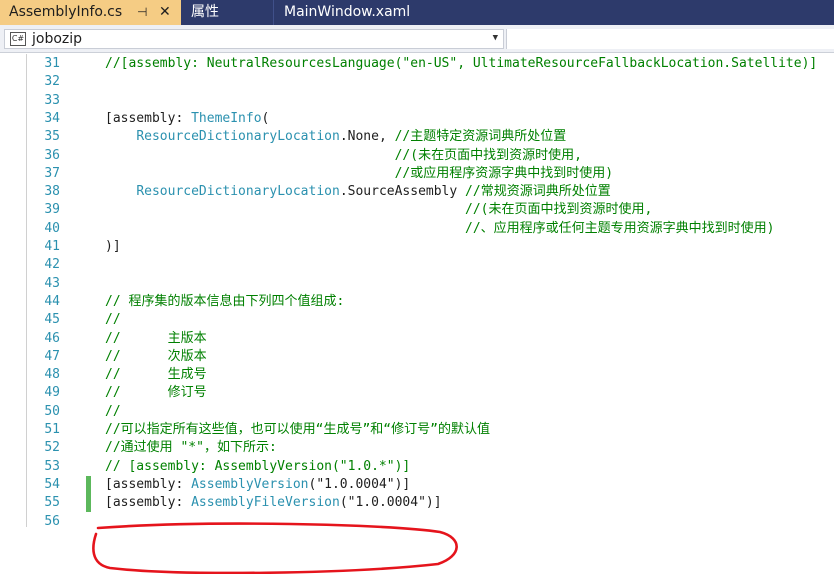  I want to click on tab-mainwindow: MainWindow.xaml, so click(374, 12).